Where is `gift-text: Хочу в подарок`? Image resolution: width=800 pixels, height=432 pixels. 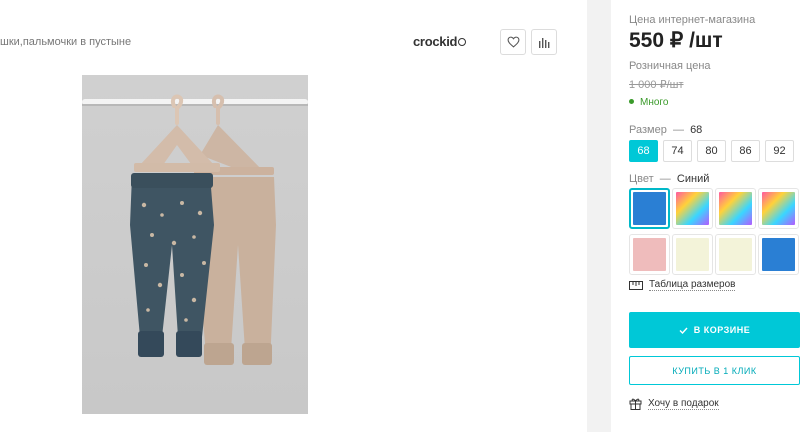 gift-text: Хочу в подарок is located at coordinates (683, 403).